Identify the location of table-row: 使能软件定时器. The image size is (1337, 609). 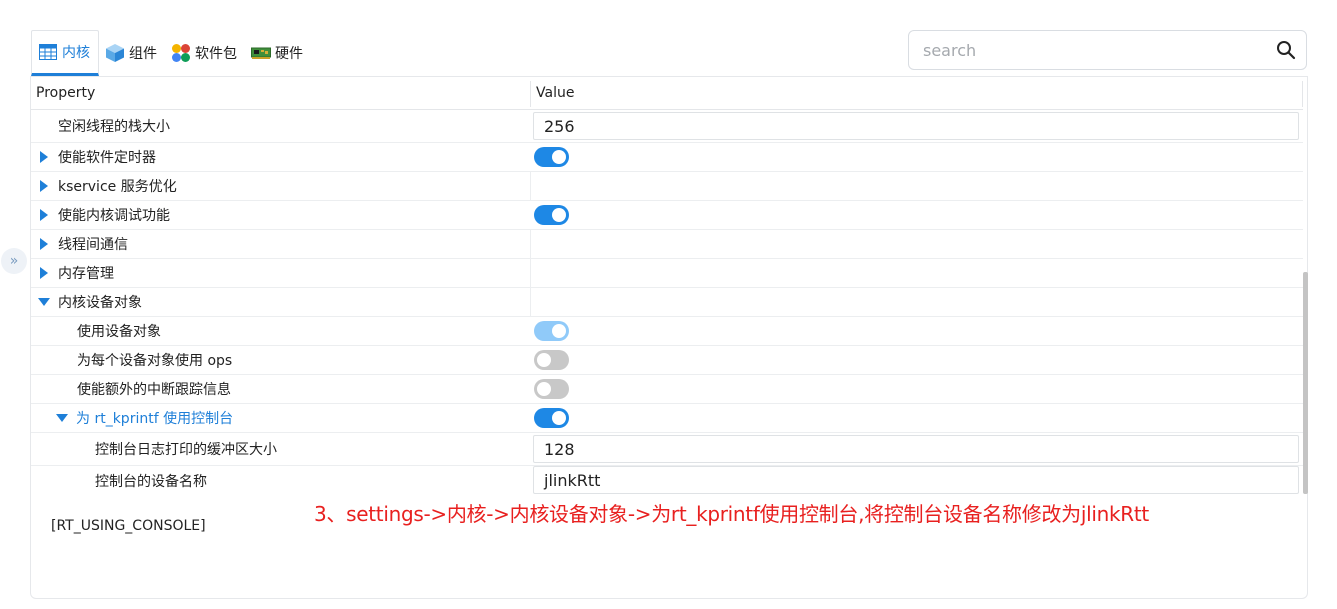
(667, 157).